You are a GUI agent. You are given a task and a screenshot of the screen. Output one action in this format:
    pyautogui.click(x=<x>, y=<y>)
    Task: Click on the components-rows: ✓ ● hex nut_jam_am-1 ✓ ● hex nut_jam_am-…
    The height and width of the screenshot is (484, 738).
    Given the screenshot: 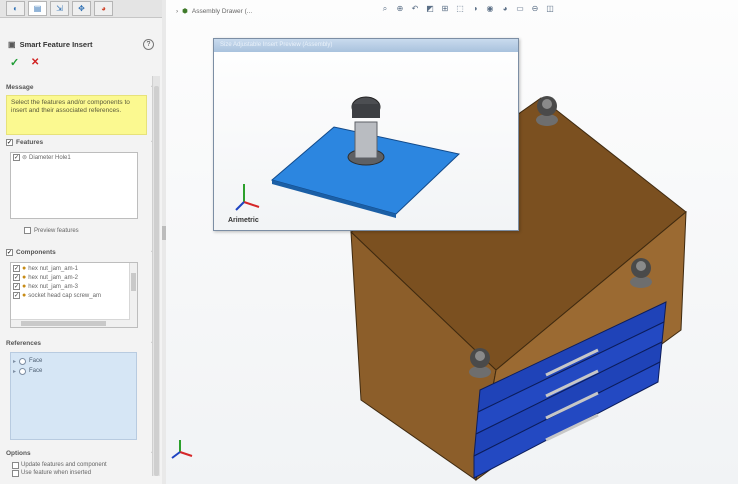 What is the action you would take?
    pyautogui.click(x=74, y=281)
    